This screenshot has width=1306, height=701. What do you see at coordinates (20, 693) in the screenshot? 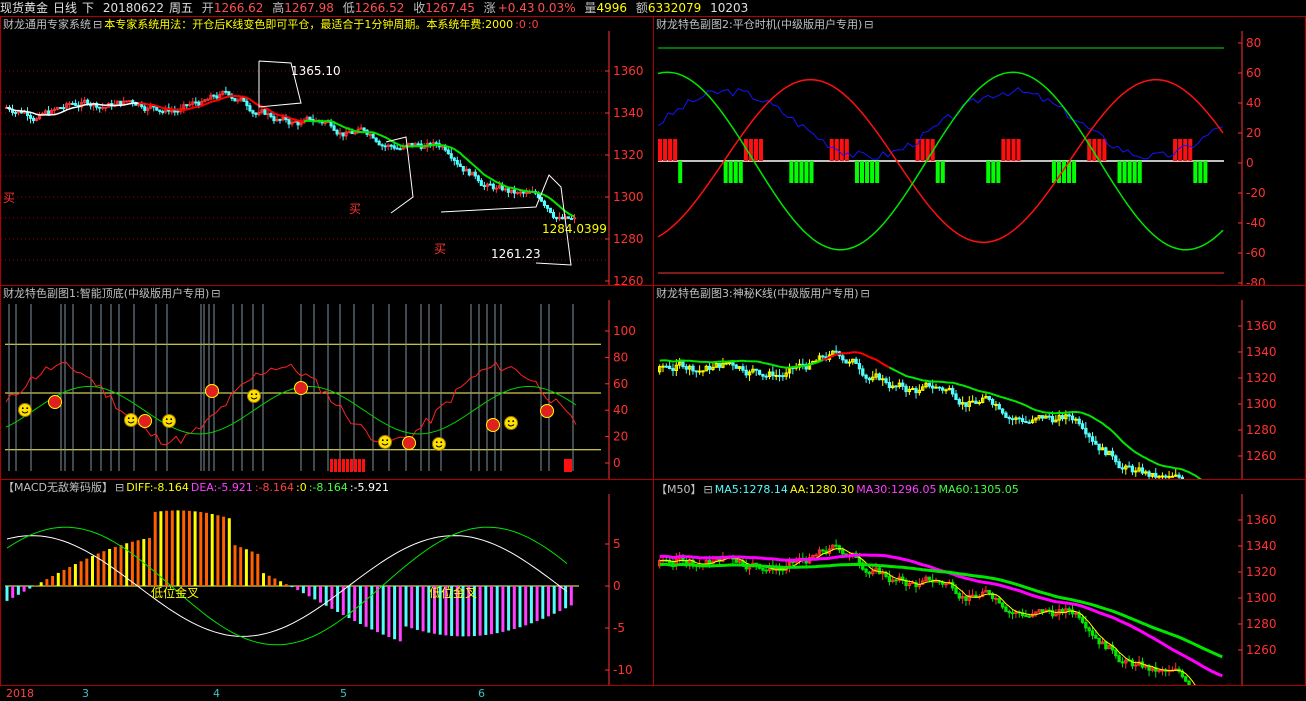
I see `year-label: 2018` at bounding box center [20, 693].